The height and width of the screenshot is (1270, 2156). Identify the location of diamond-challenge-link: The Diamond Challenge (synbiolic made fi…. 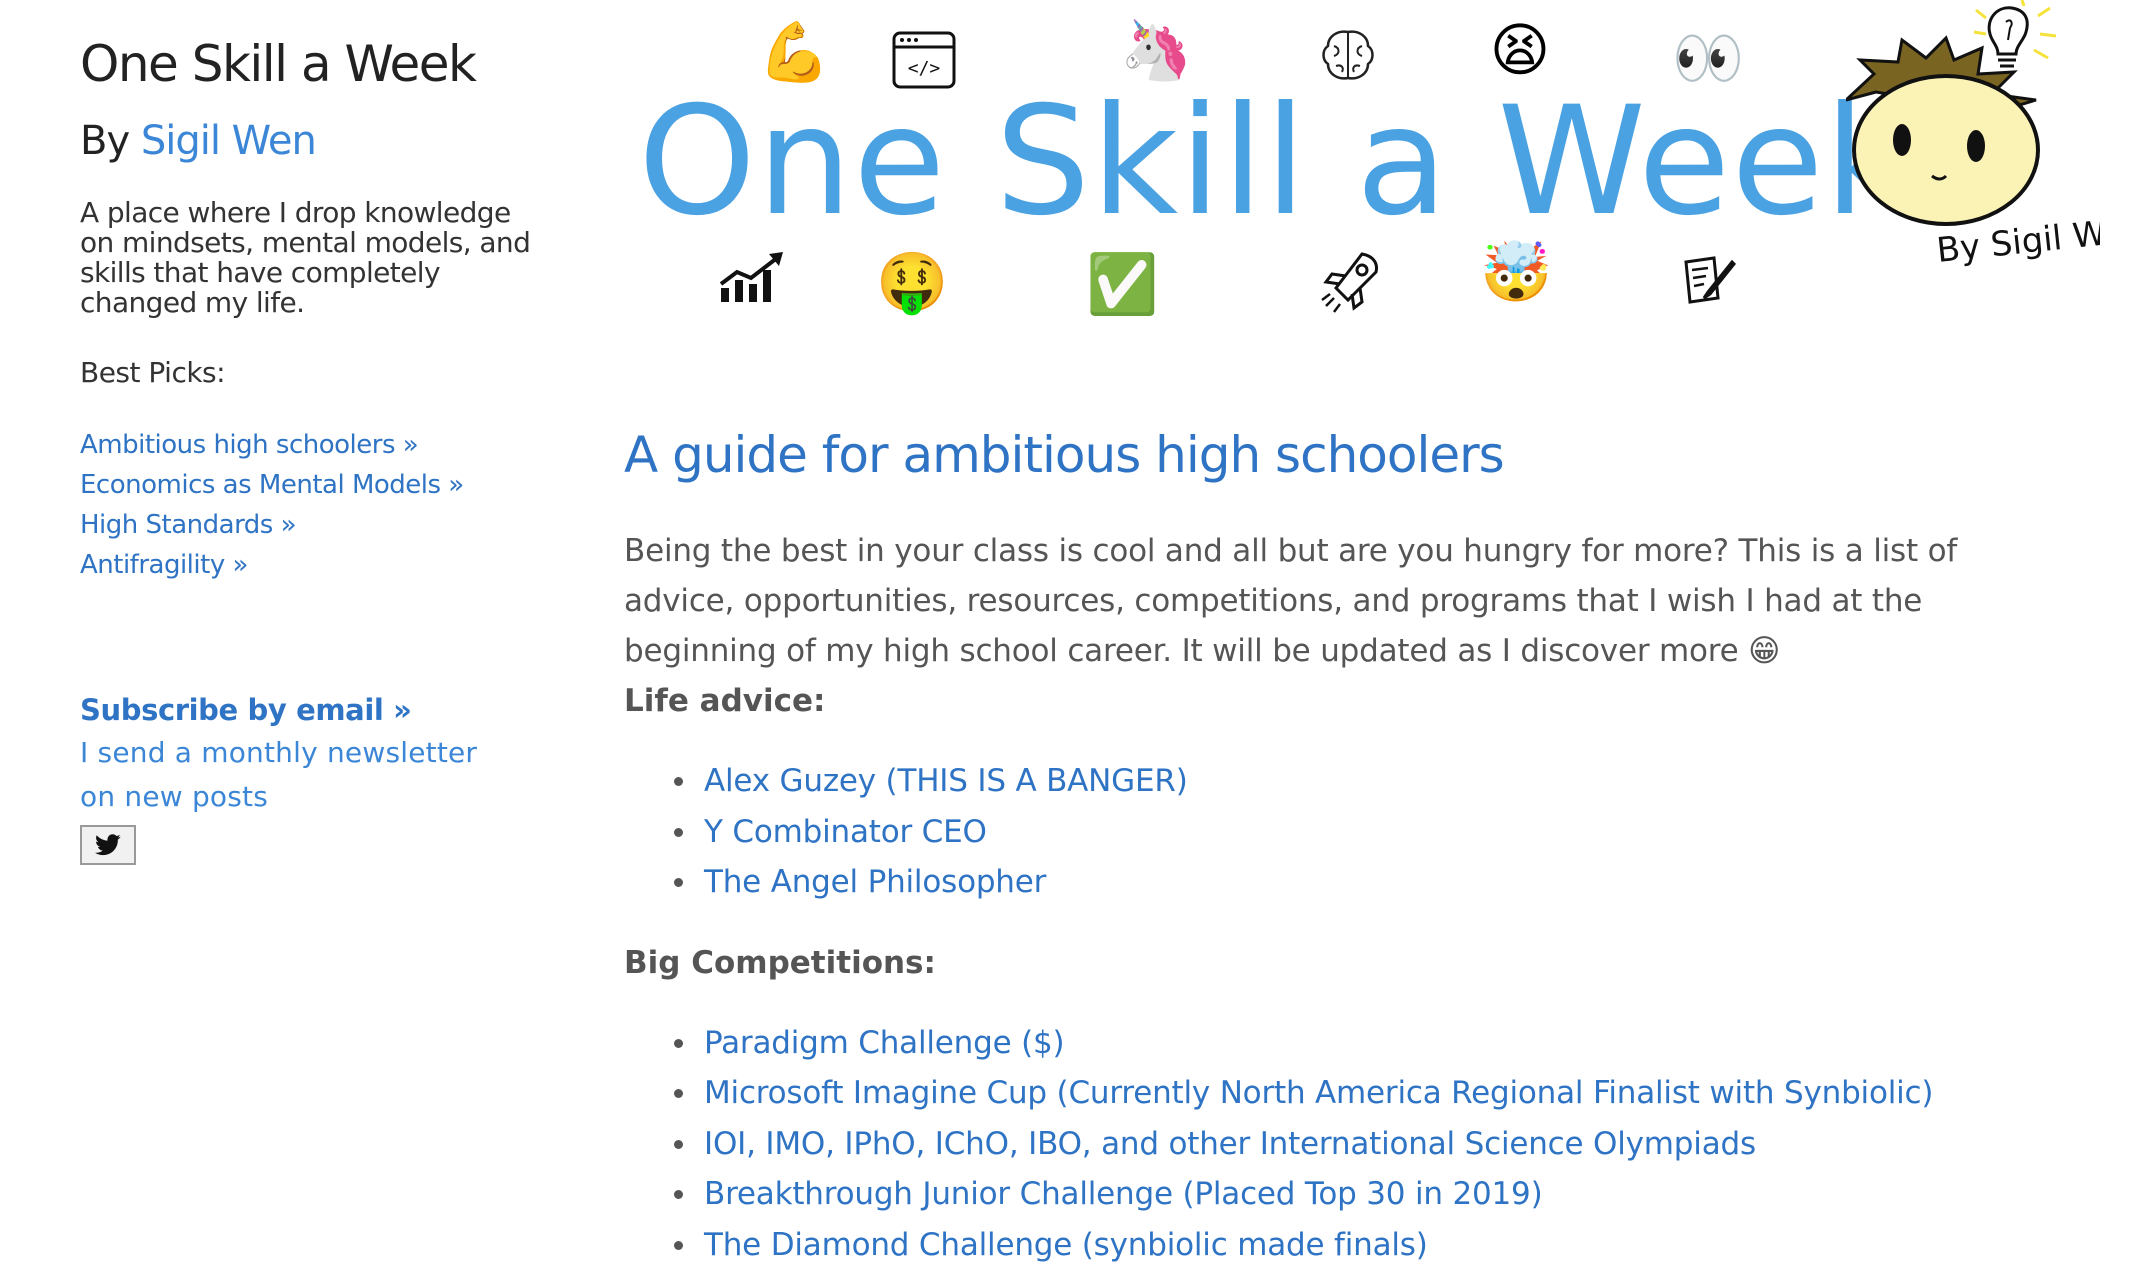
(1066, 1245).